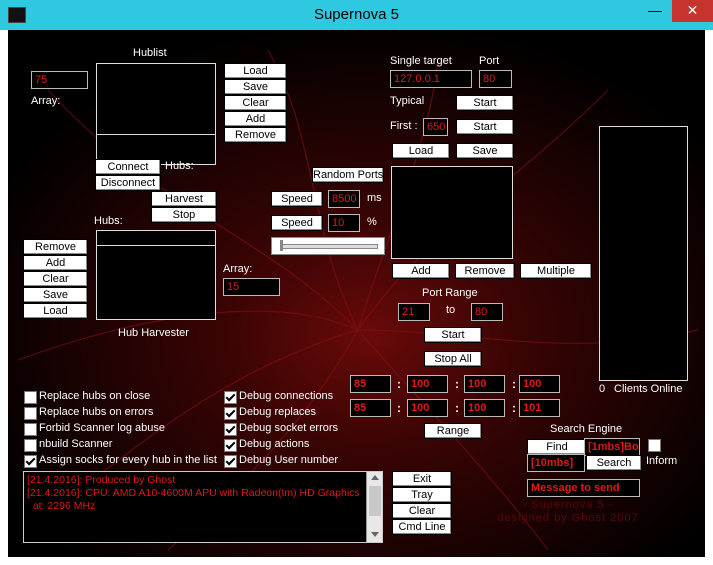 The width and height of the screenshot is (713, 565). Describe the element at coordinates (556, 271) in the screenshot. I see `target-multiple-button: Multiple` at that location.